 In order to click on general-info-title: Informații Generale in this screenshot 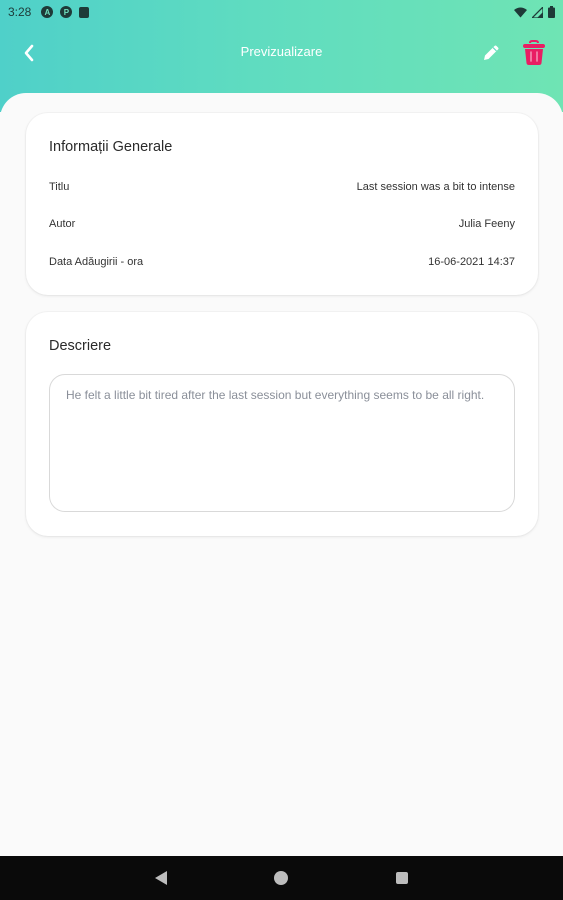, I will do `click(111, 147)`.